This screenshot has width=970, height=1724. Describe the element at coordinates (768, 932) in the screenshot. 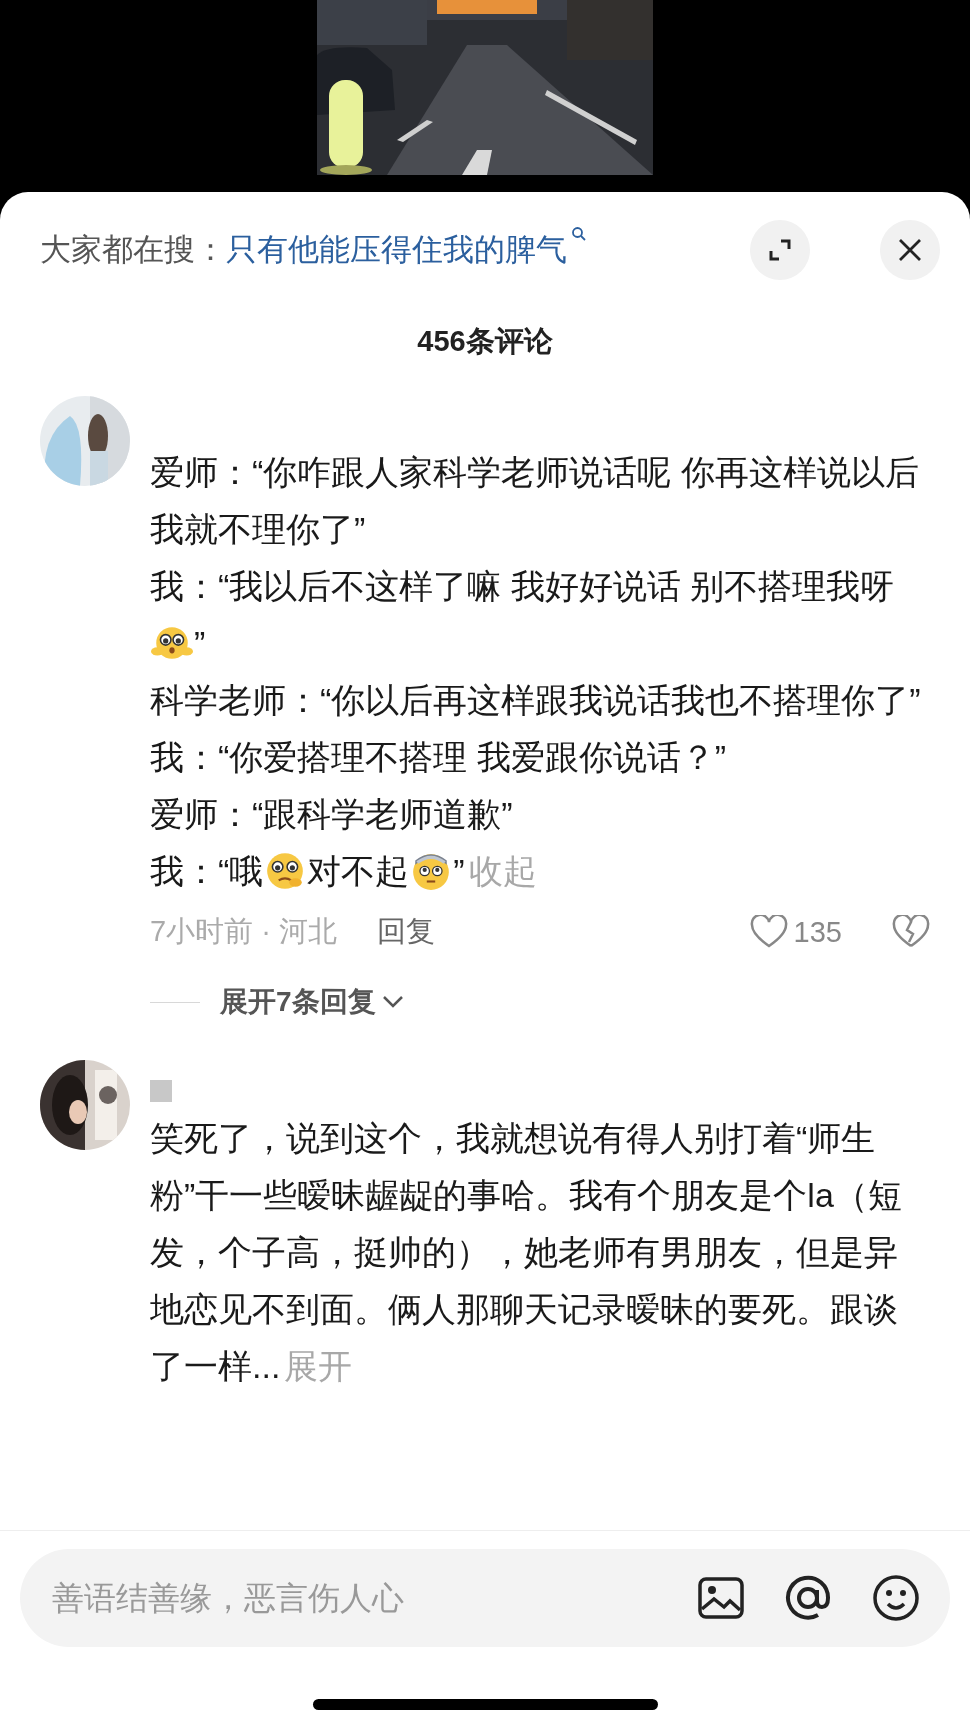

I see `heart-icon` at that location.